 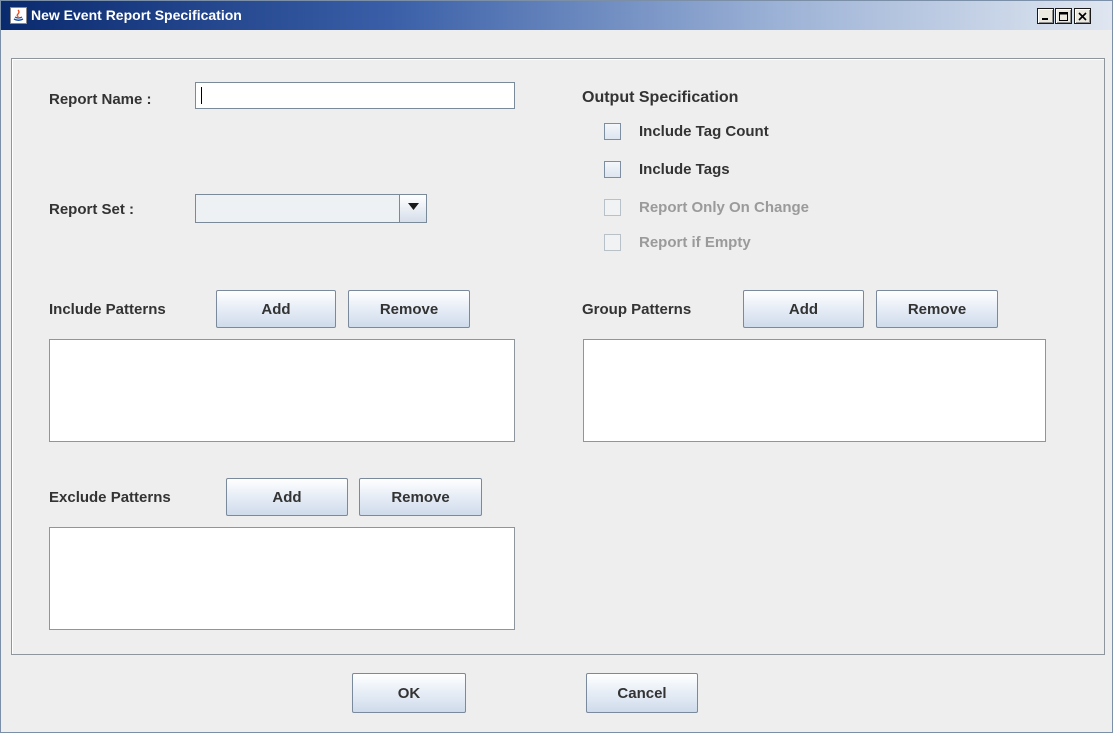 What do you see at coordinates (814, 390) in the screenshot?
I see `group-patterns-list` at bounding box center [814, 390].